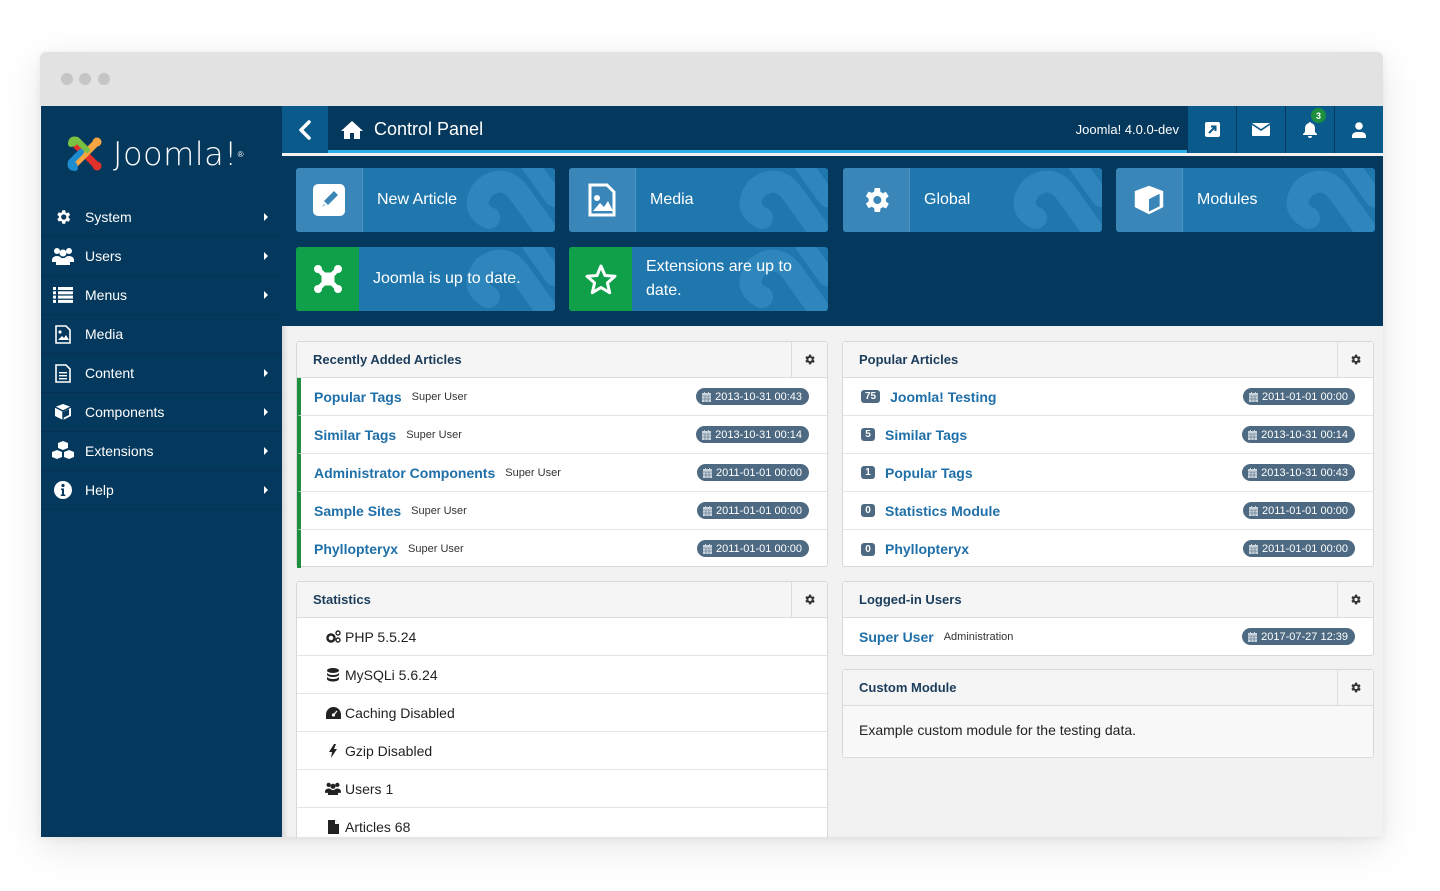 The height and width of the screenshot is (891, 1440). I want to click on user-name-link: Super User, so click(896, 637).